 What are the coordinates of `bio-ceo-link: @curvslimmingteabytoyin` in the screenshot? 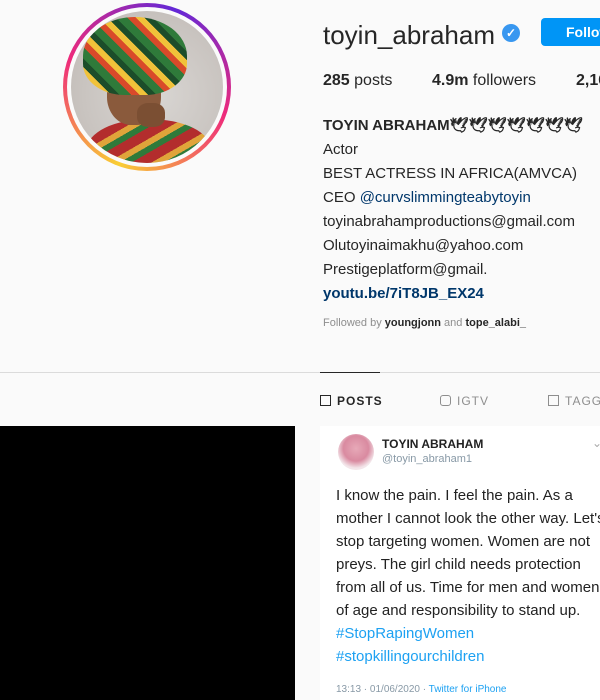 It's located at (445, 197).